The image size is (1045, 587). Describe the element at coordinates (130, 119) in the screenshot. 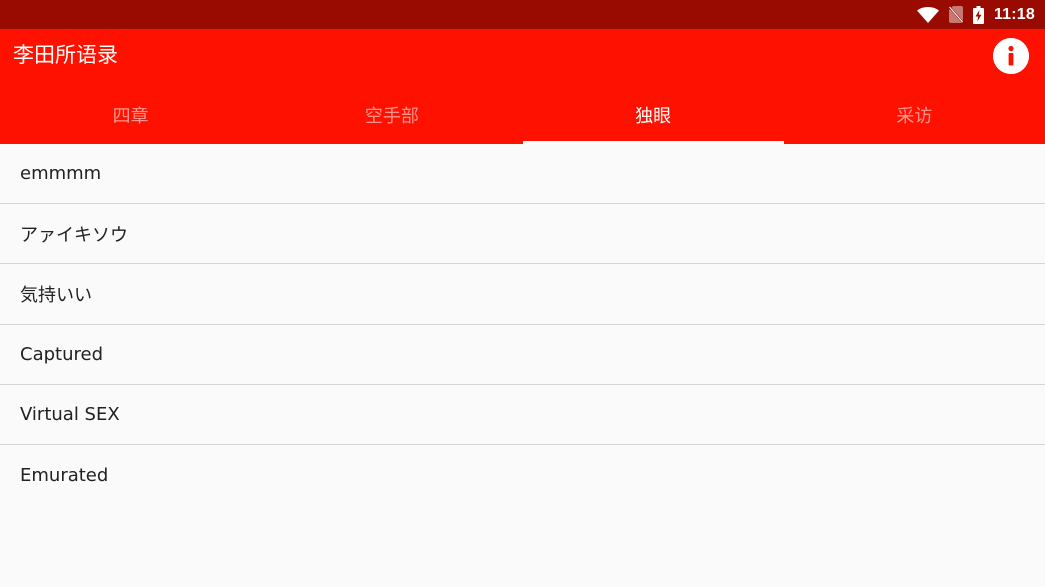

I see `tab-sizhang: 四章` at that location.